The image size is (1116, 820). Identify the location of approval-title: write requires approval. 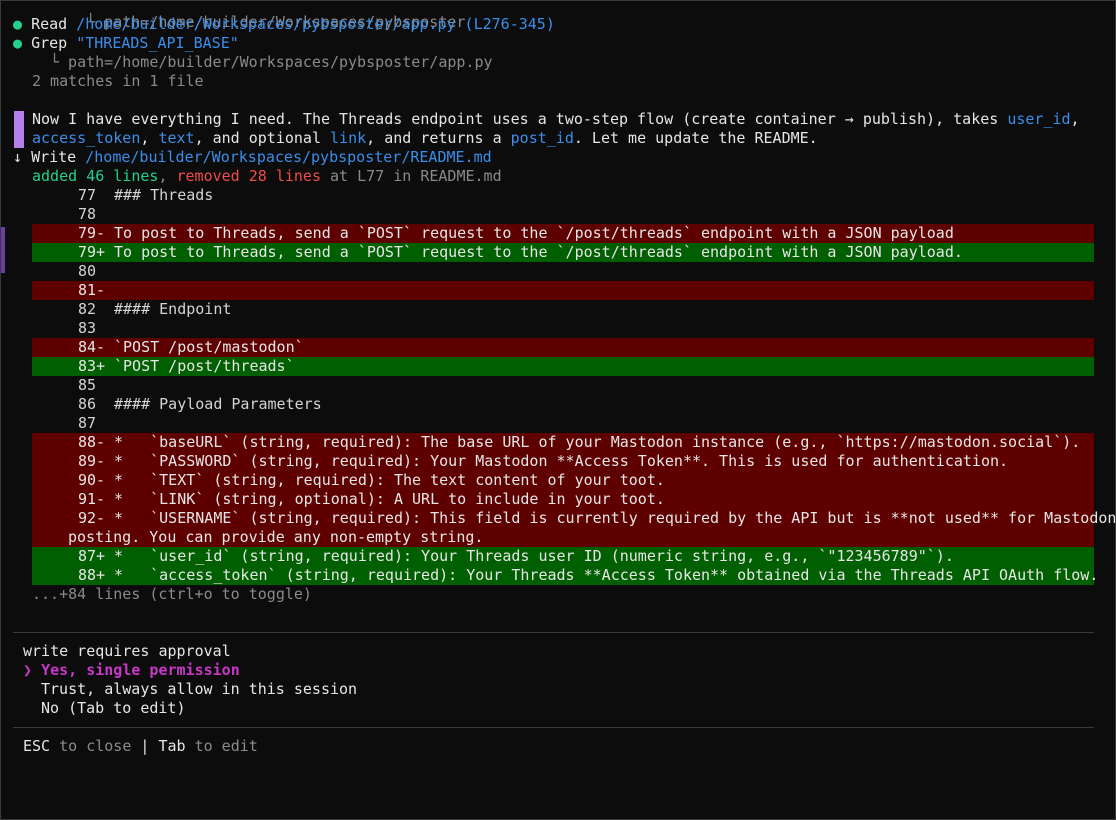
(127, 651).